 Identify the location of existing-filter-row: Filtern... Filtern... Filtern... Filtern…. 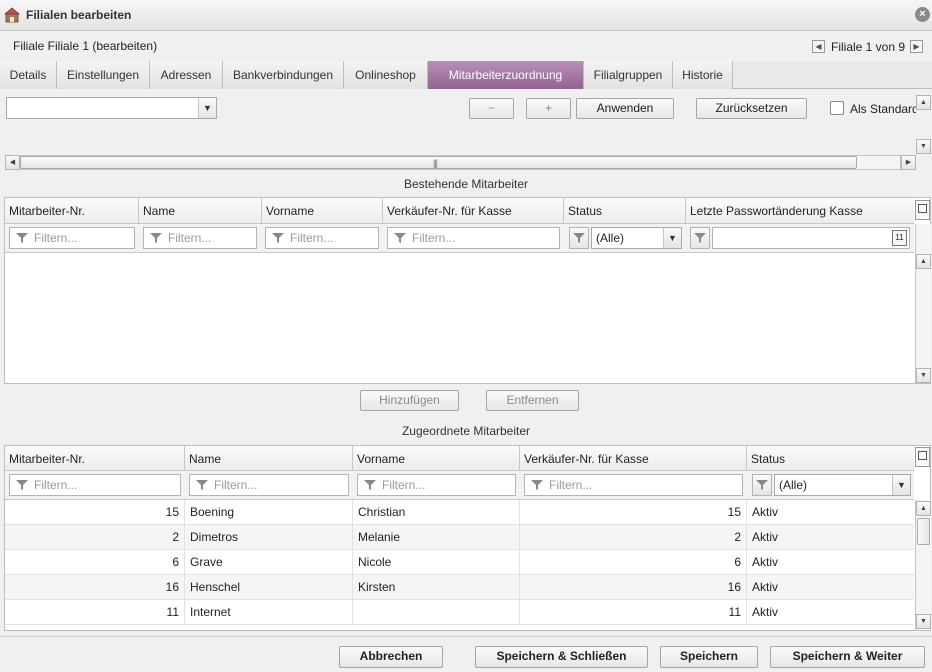
(459, 238).